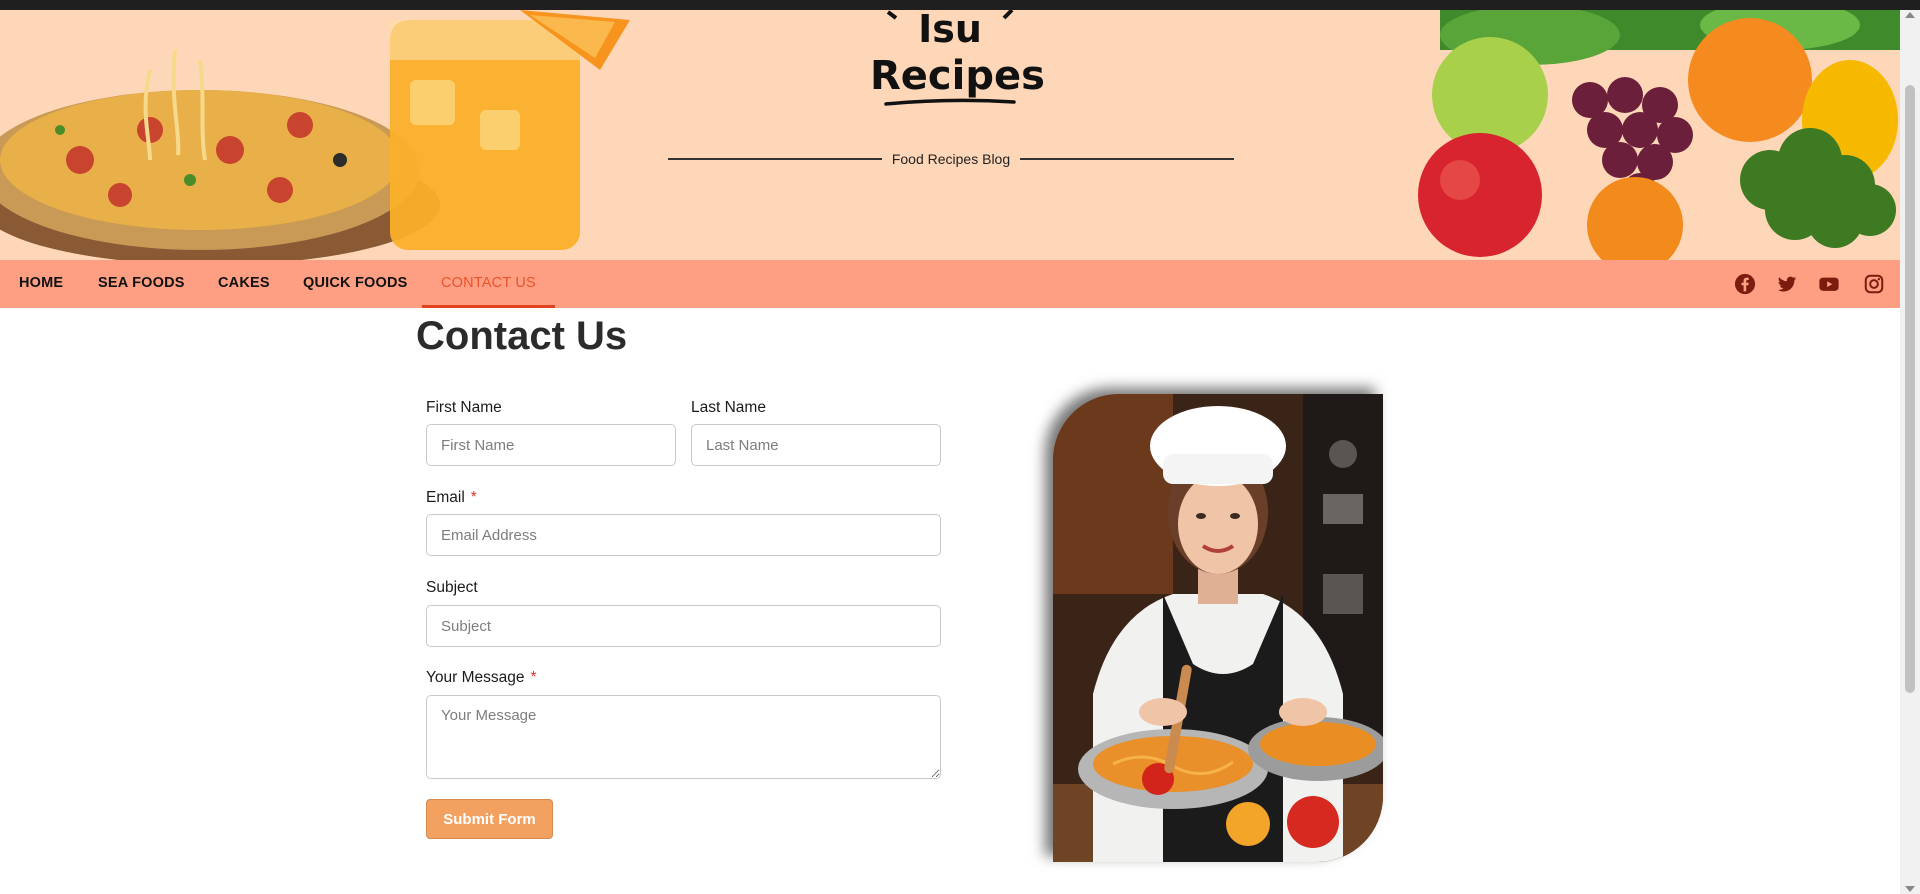 This screenshot has width=1920, height=894. I want to click on logo-underline-swoosh, so click(950, 102).